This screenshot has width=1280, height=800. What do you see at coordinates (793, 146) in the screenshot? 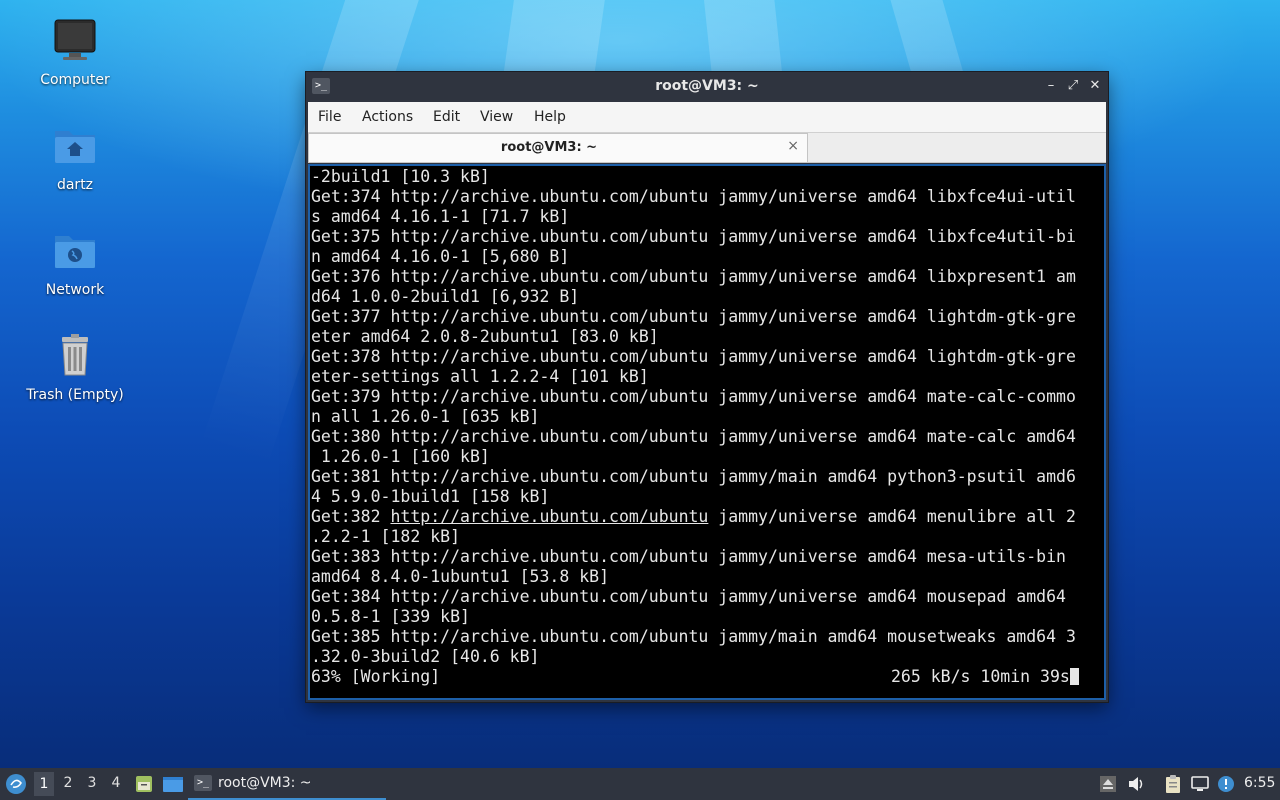
I see `tab-close-icon: ×` at bounding box center [793, 146].